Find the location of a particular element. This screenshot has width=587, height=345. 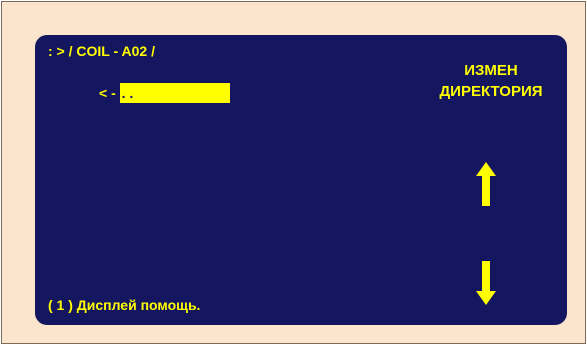

scroll-up-button is located at coordinates (486, 184).